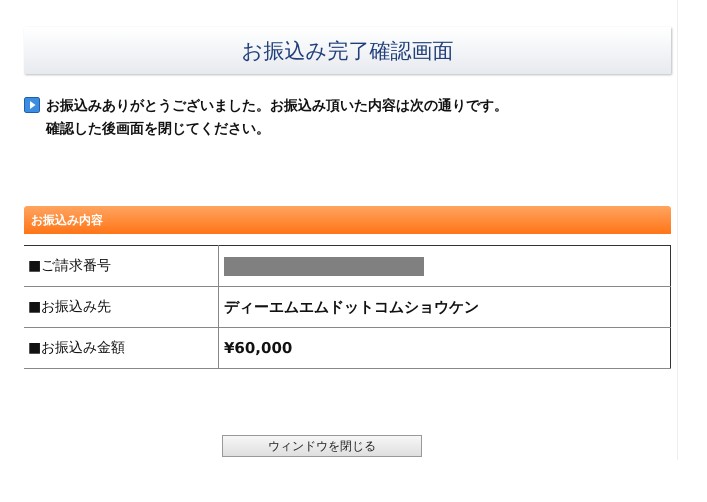 The image size is (707, 502). What do you see at coordinates (121, 348) in the screenshot?
I see `table-cell: ■お振込み金額` at bounding box center [121, 348].